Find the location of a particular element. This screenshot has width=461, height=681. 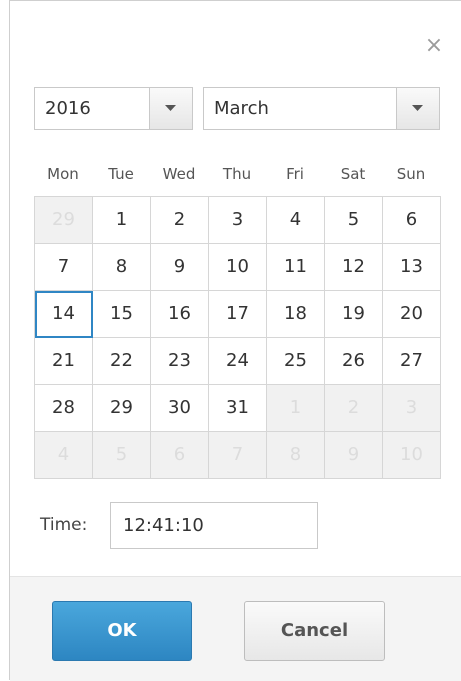

calendar-day-other-month: 7 is located at coordinates (238, 455).